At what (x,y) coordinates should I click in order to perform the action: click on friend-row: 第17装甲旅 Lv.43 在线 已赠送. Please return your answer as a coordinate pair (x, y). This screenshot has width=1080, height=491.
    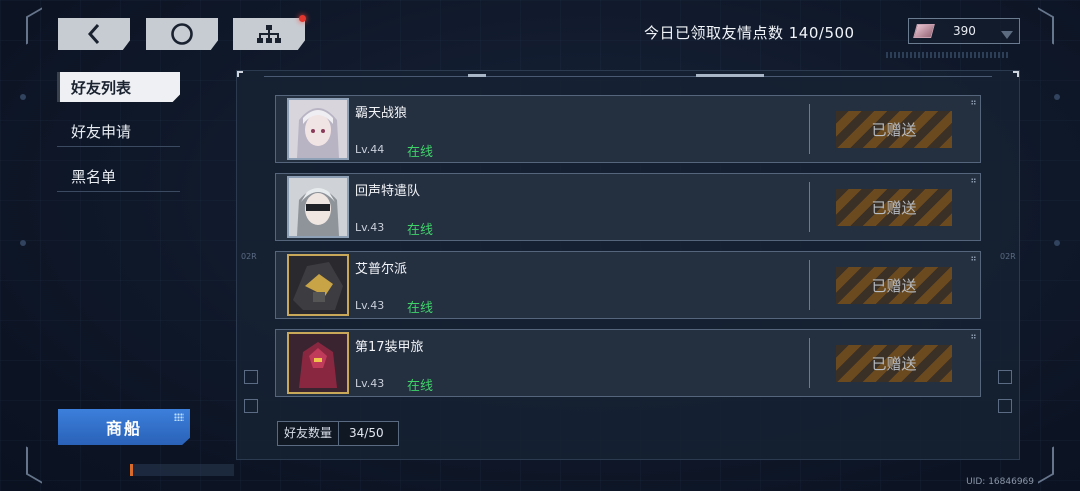
    Looking at the image, I should click on (628, 363).